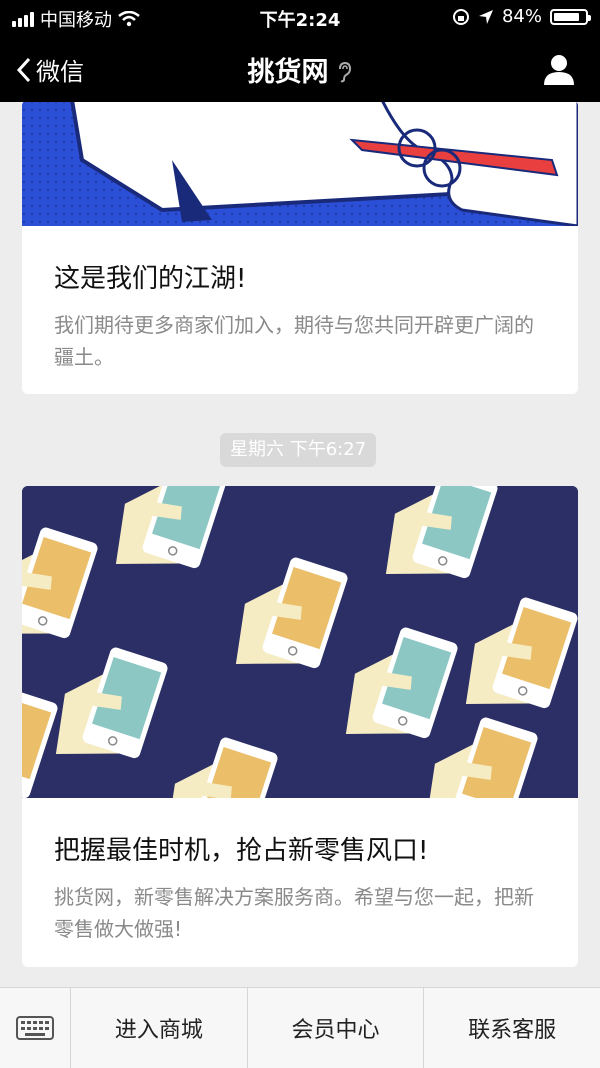 Image resolution: width=600 pixels, height=1068 pixels. I want to click on status-right: 84%, so click(521, 16).